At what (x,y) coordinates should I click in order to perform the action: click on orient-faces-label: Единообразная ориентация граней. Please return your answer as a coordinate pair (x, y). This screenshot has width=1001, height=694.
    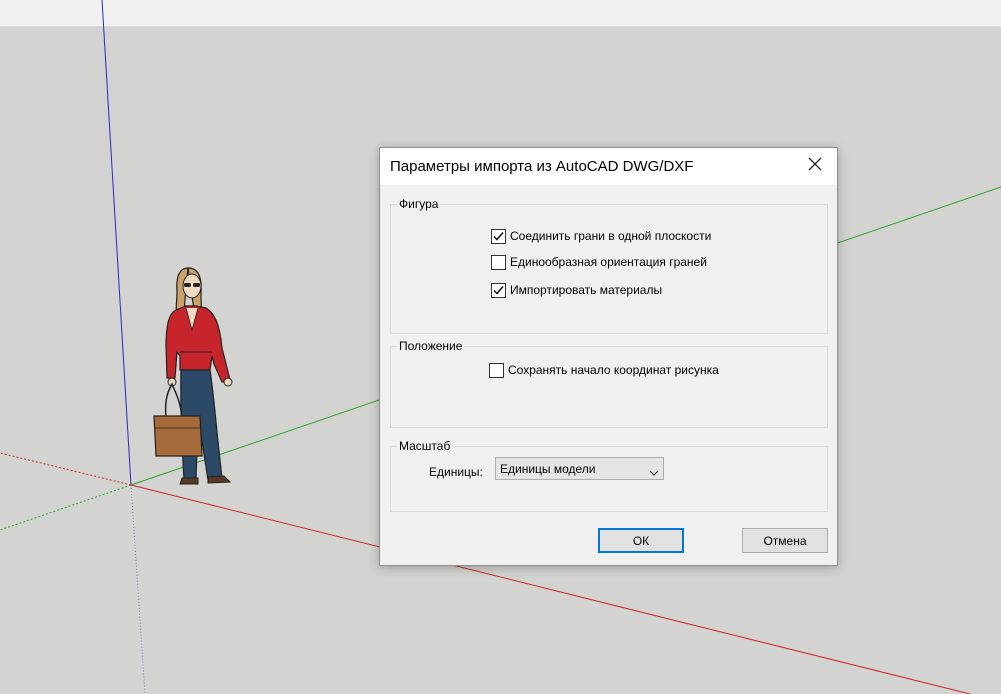
    Looking at the image, I should click on (608, 262).